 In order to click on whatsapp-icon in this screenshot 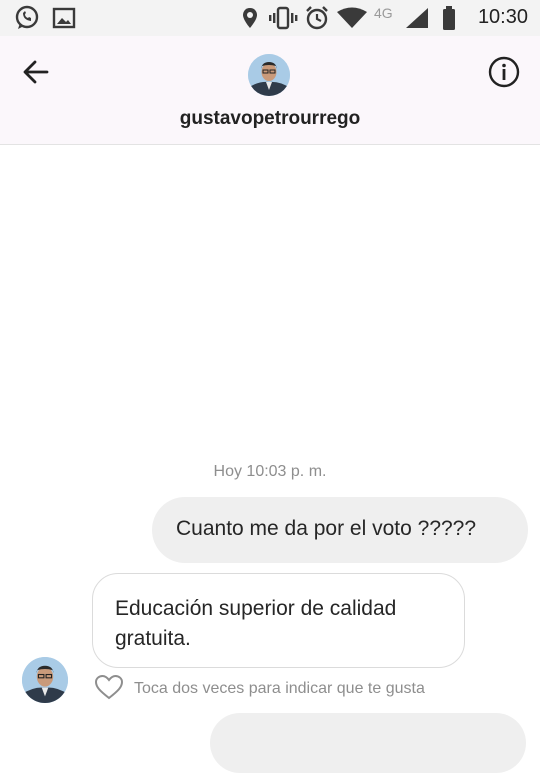, I will do `click(27, 18)`.